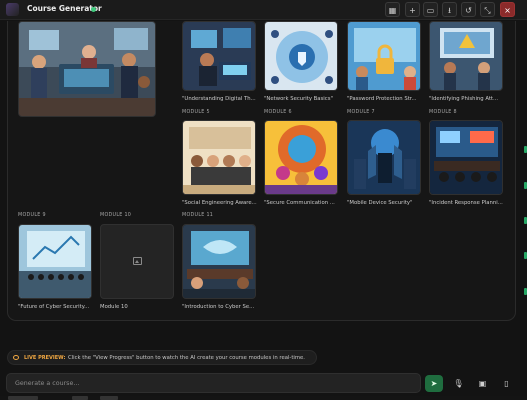 The height and width of the screenshot is (400, 527). Describe the element at coordinates (93, 9) in the screenshot. I see `status-indicator` at that location.